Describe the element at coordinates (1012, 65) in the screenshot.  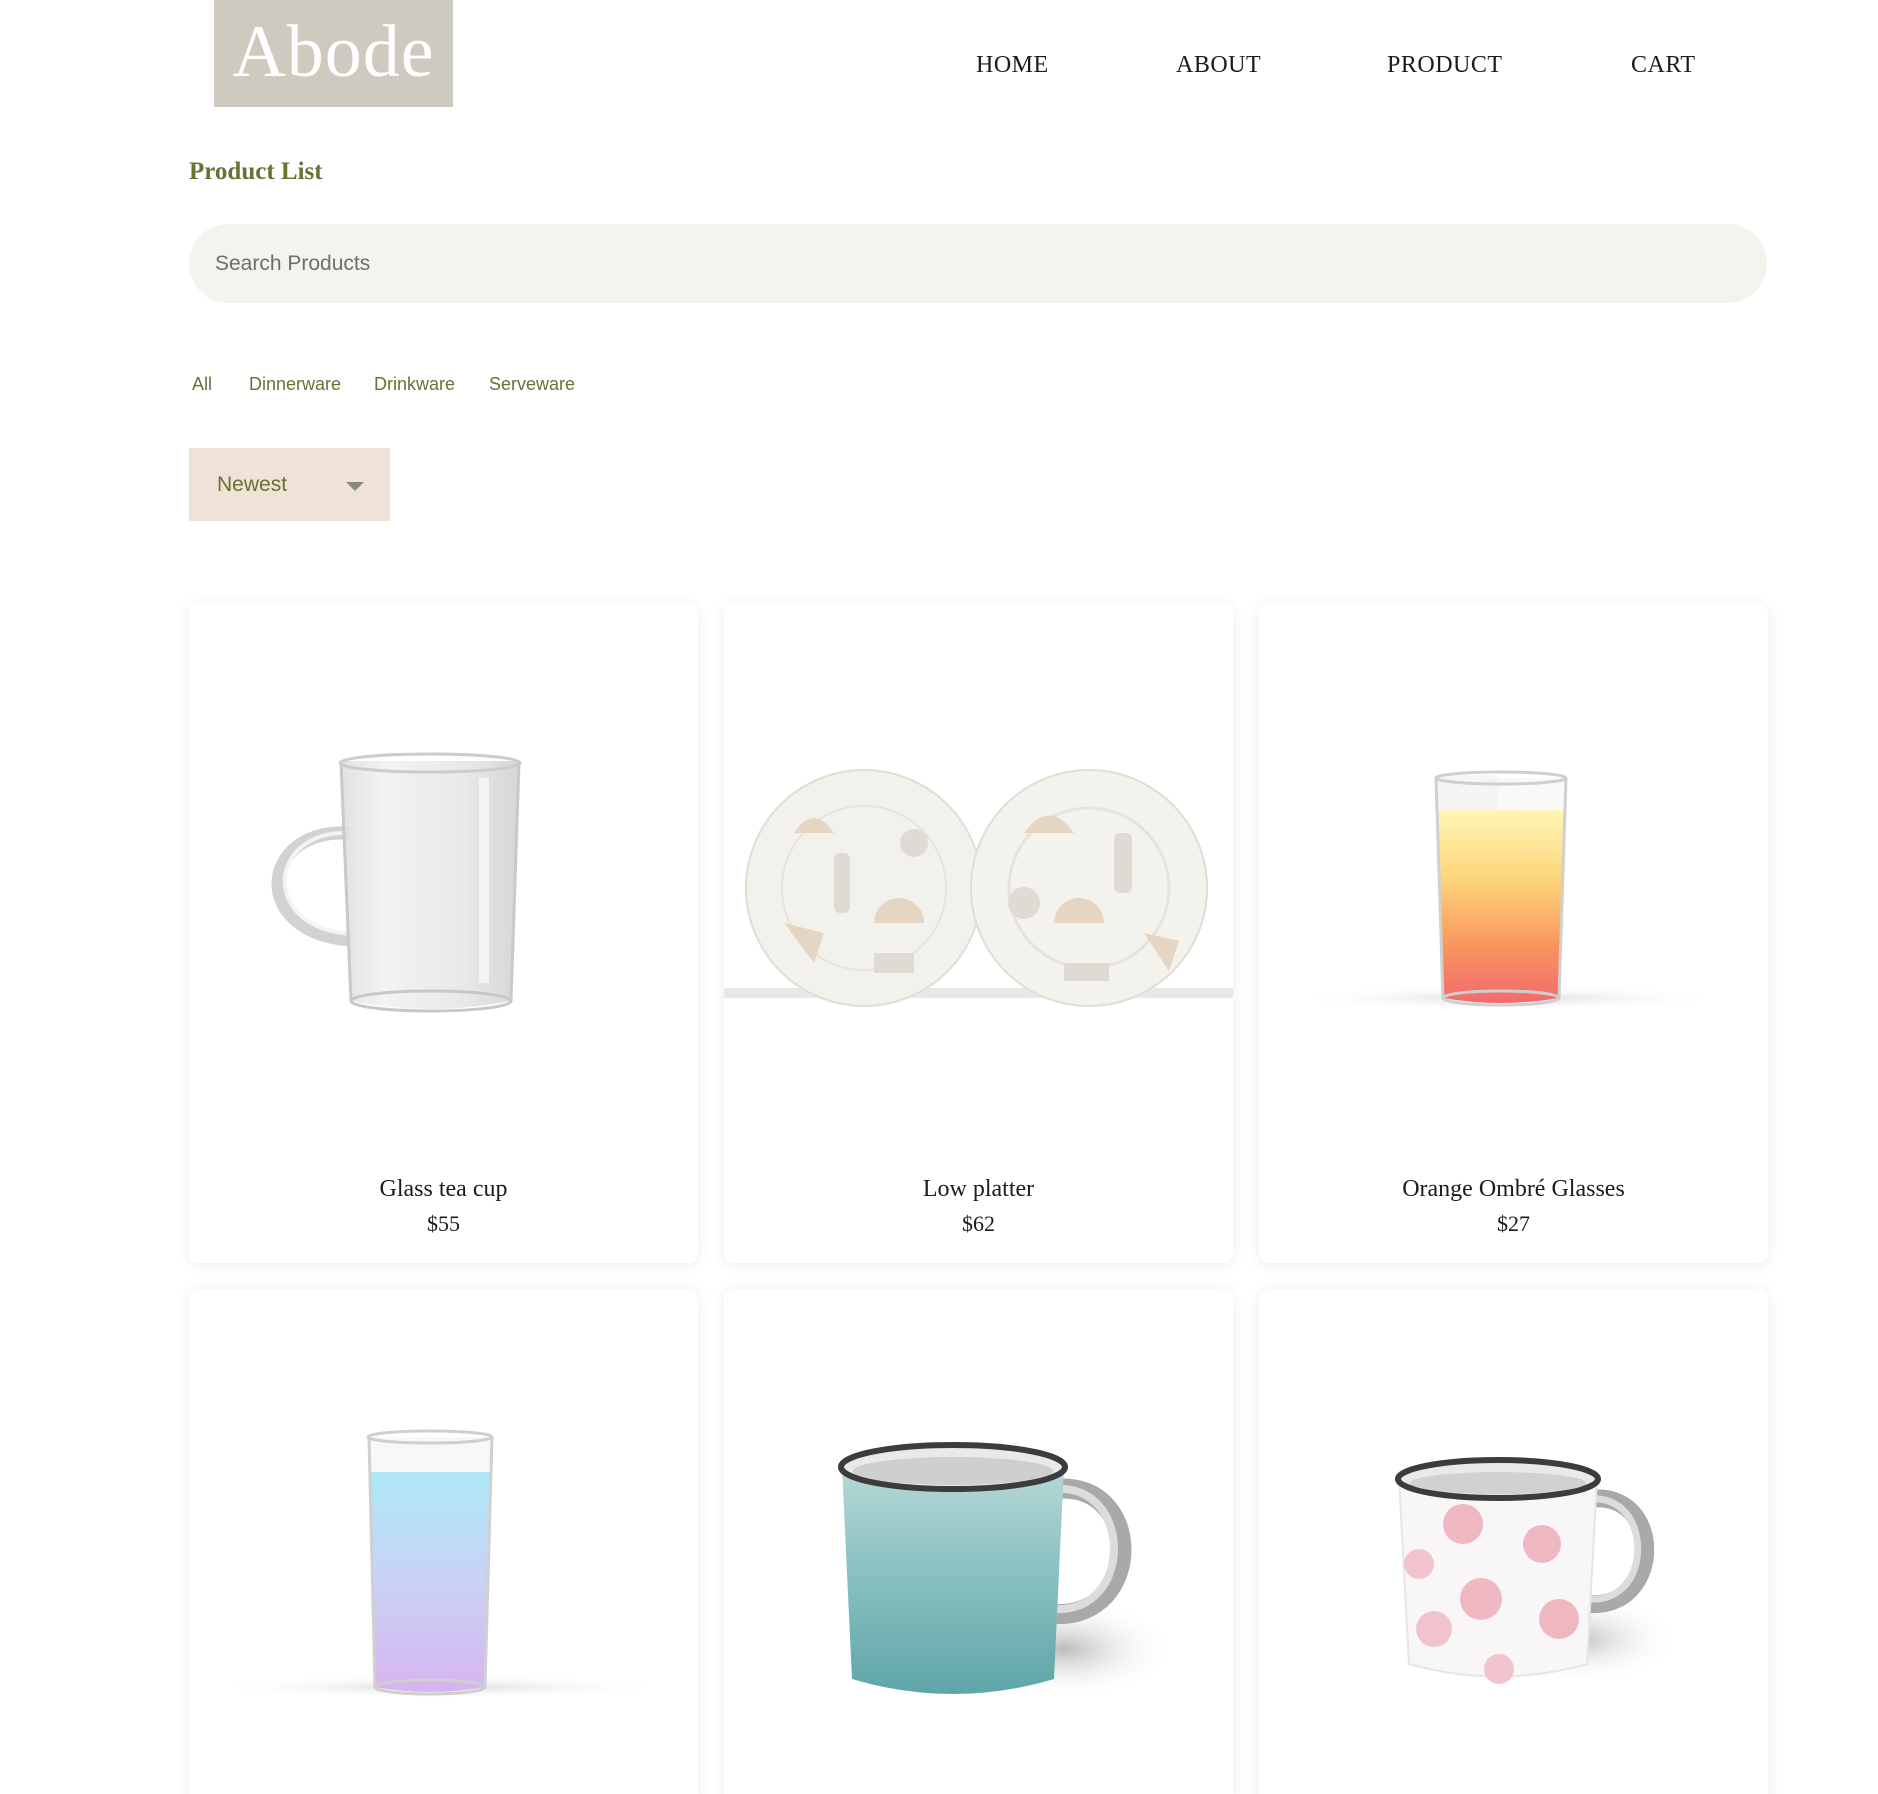
I see `nav-home-link: HOME` at that location.